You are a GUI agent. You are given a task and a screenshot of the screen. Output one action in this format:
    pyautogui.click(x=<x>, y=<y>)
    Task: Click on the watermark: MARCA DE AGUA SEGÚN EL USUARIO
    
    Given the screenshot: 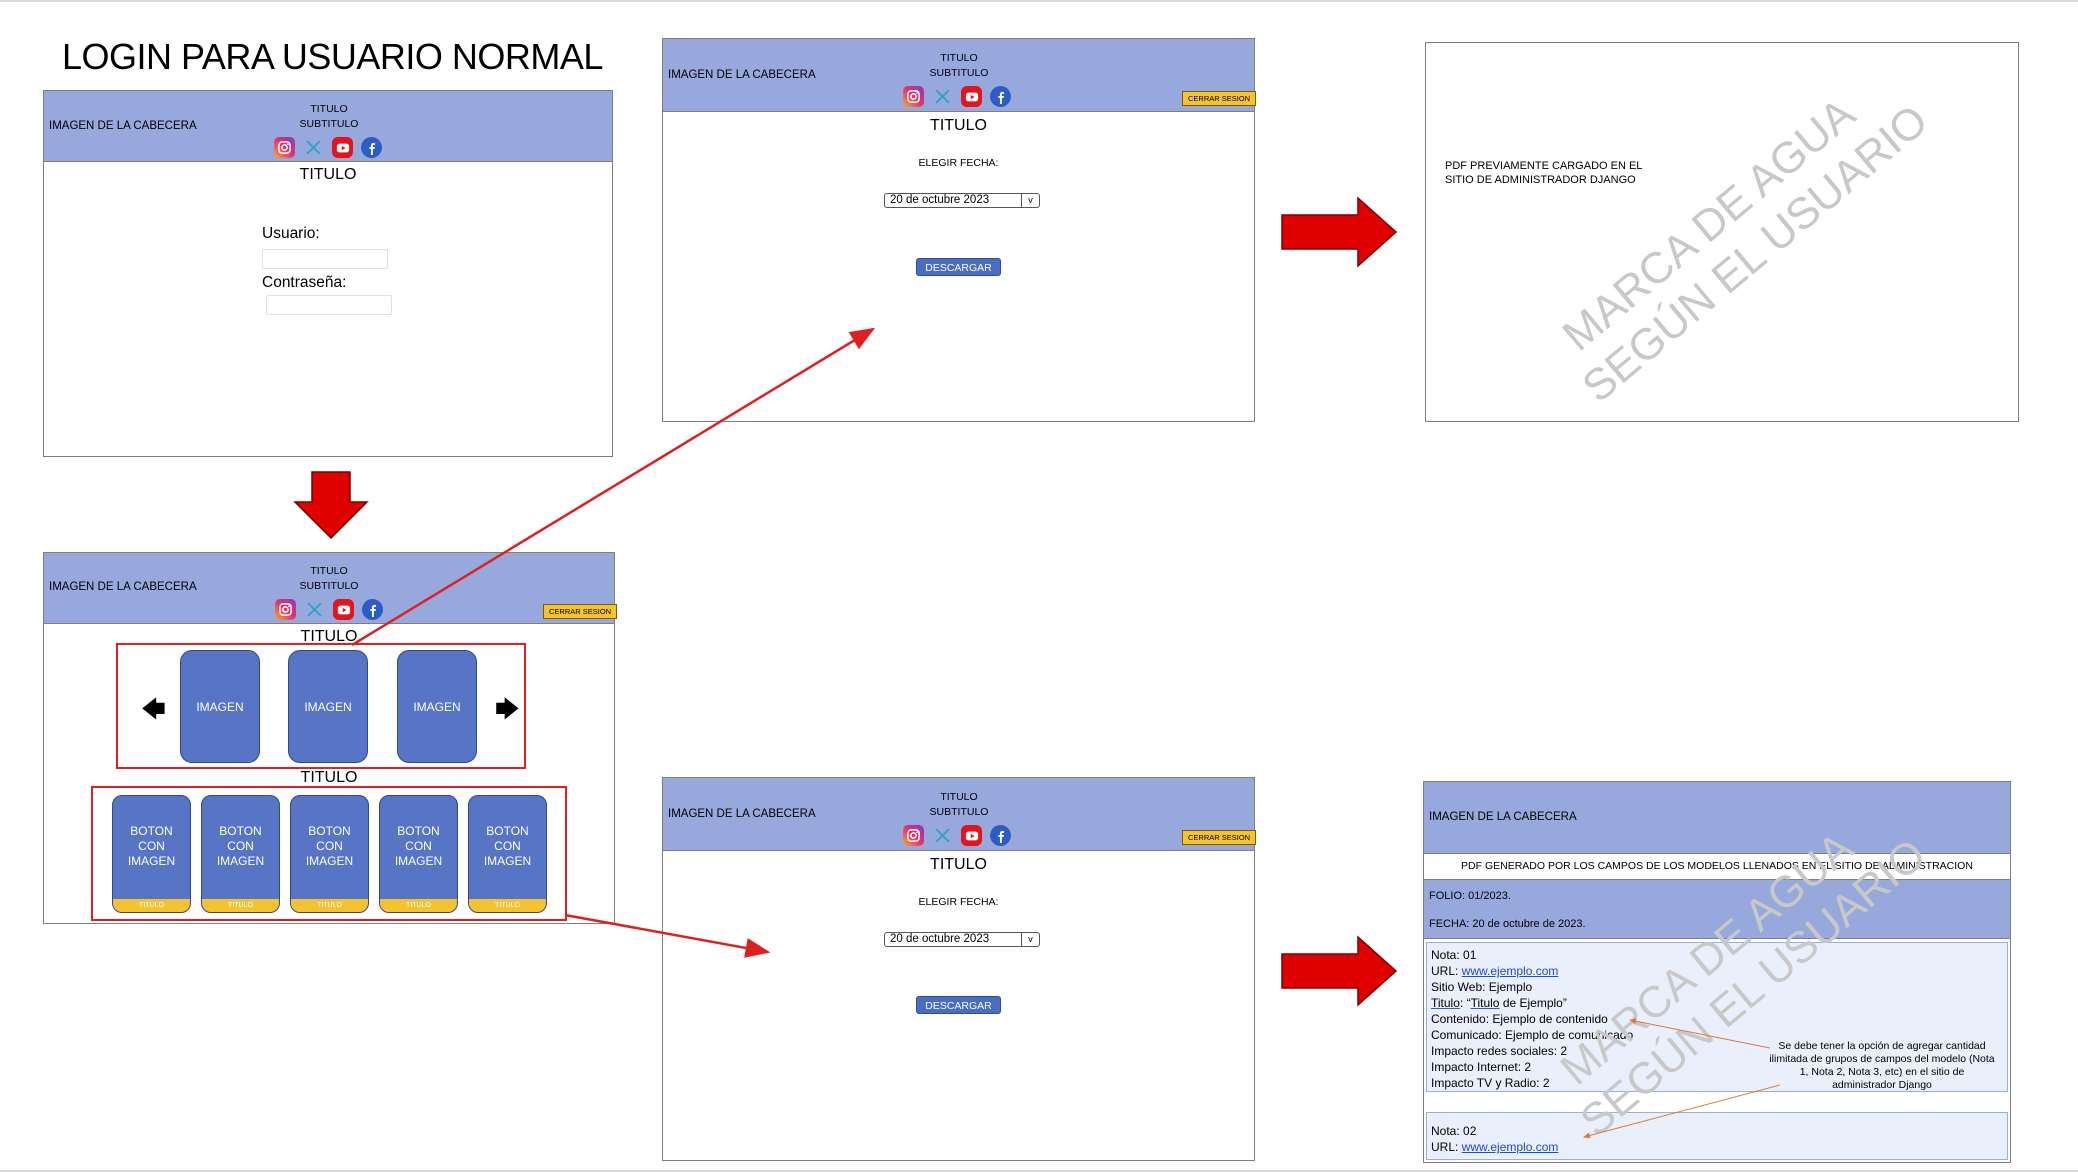 What is the action you would take?
    pyautogui.click(x=1738, y=245)
    